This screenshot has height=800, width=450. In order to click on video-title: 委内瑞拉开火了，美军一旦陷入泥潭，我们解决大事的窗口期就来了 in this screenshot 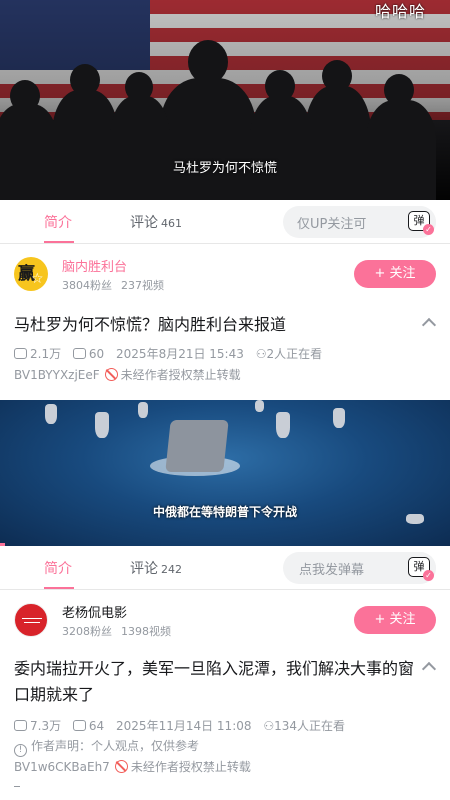, I will do `click(214, 681)`.